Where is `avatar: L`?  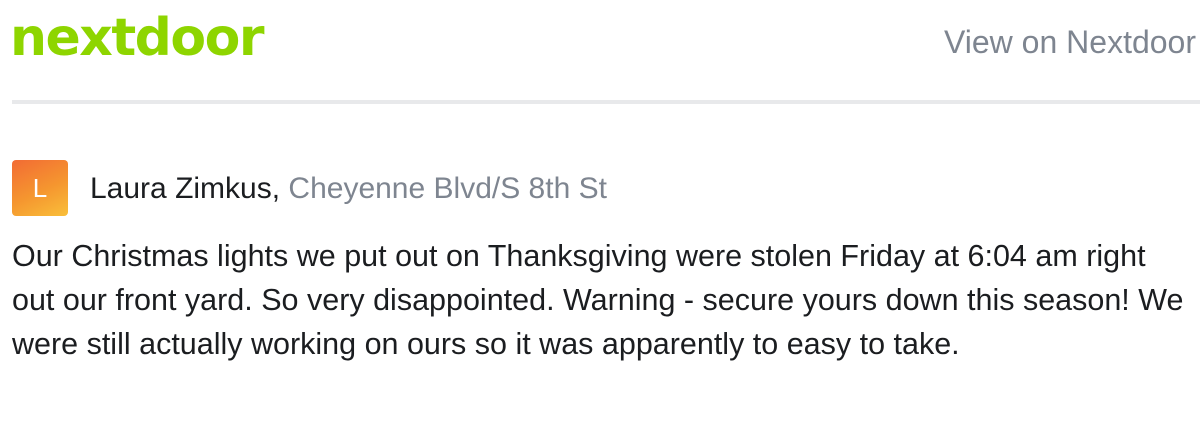
avatar: L is located at coordinates (40, 188).